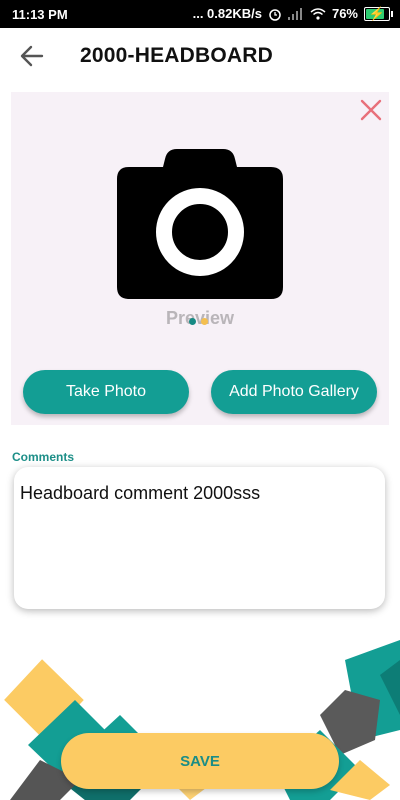  Describe the element at coordinates (371, 110) in the screenshot. I see `close-icon` at that location.